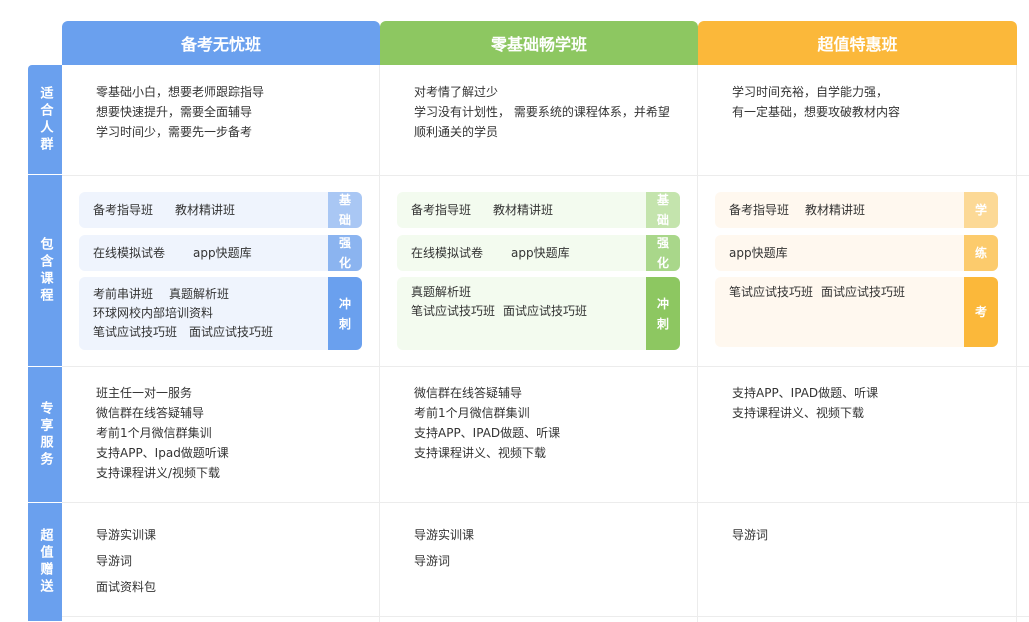 The width and height of the screenshot is (1029, 622). What do you see at coordinates (856, 210) in the screenshot?
I see `course-block-learn: 备考指导班 教材精讲班 学` at bounding box center [856, 210].